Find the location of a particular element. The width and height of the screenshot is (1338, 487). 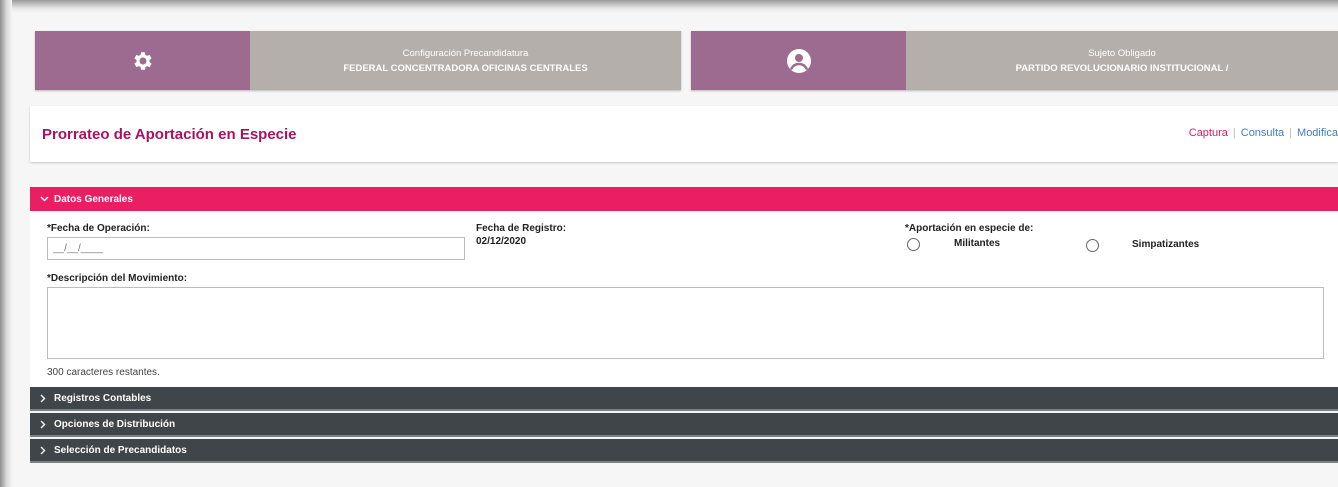

chevron-down-icon is located at coordinates (47, 199).